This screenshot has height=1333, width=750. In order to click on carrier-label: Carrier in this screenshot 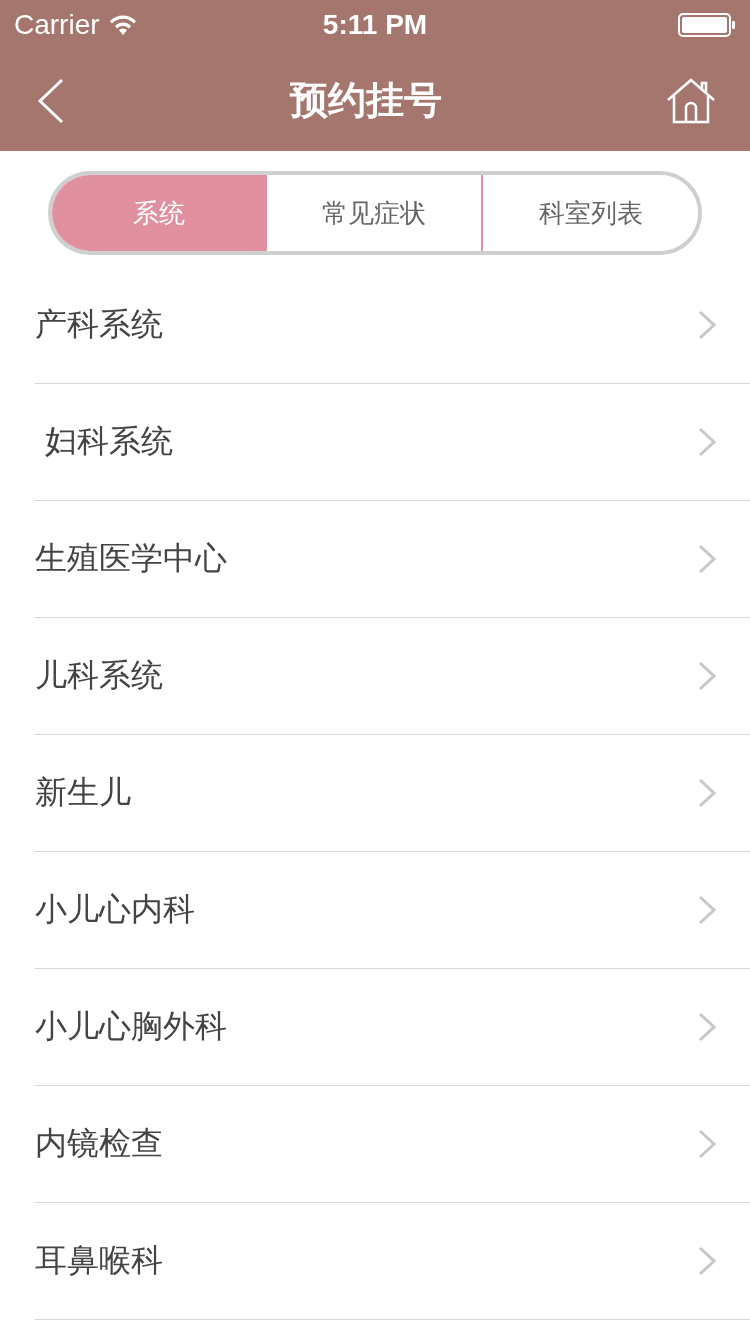, I will do `click(57, 25)`.